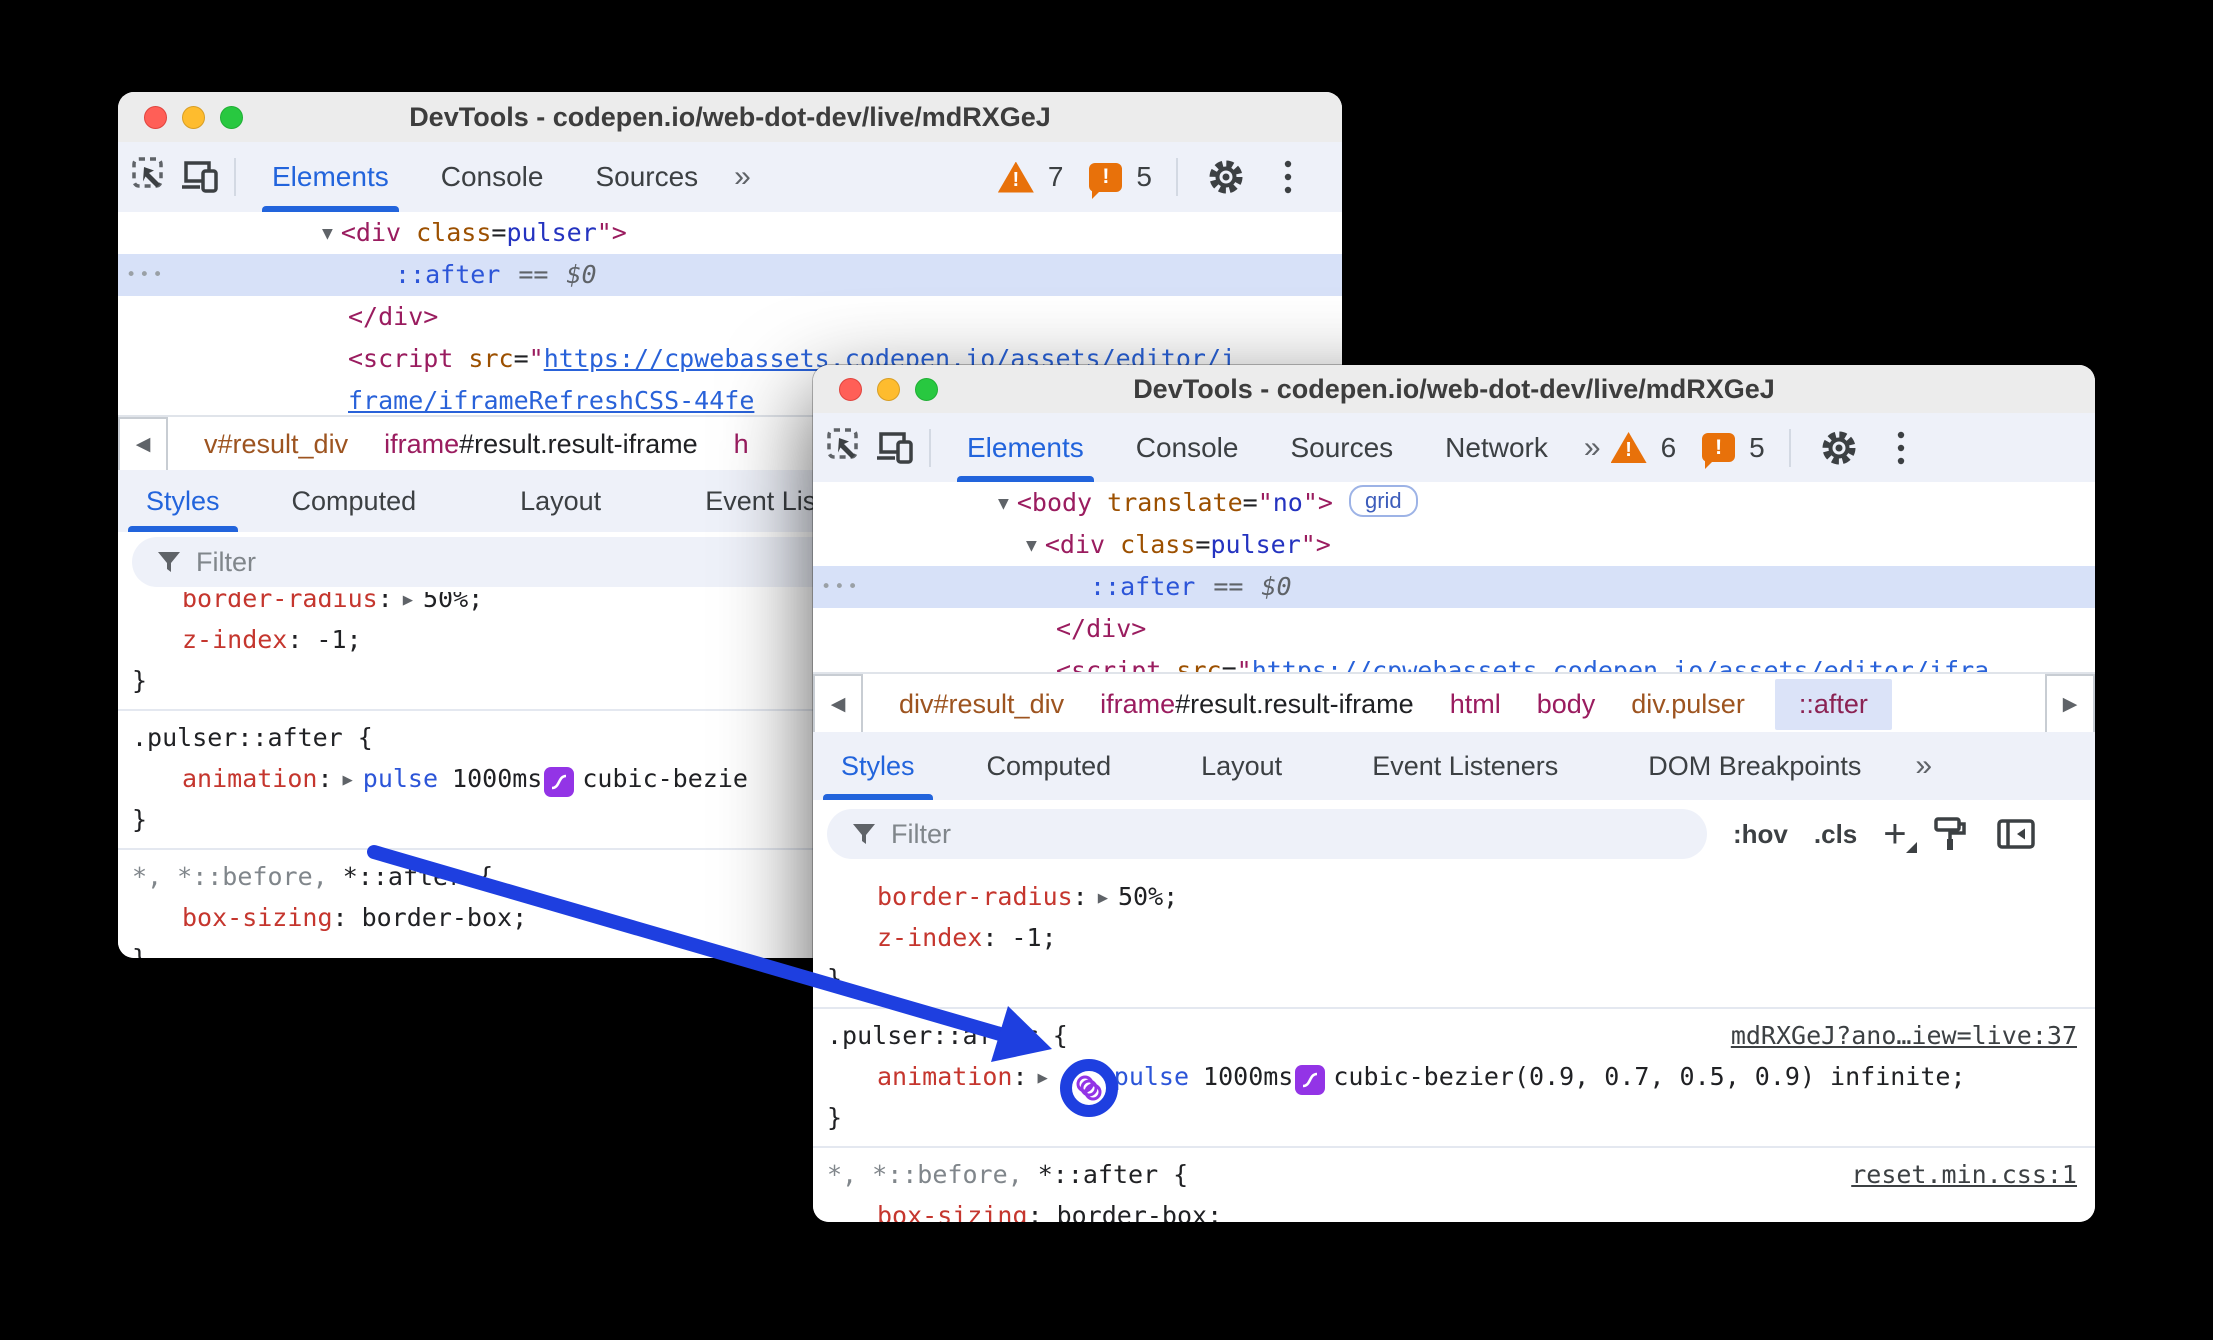  Describe the element at coordinates (2016, 834) in the screenshot. I see `toggle-sidebar-icon` at that location.